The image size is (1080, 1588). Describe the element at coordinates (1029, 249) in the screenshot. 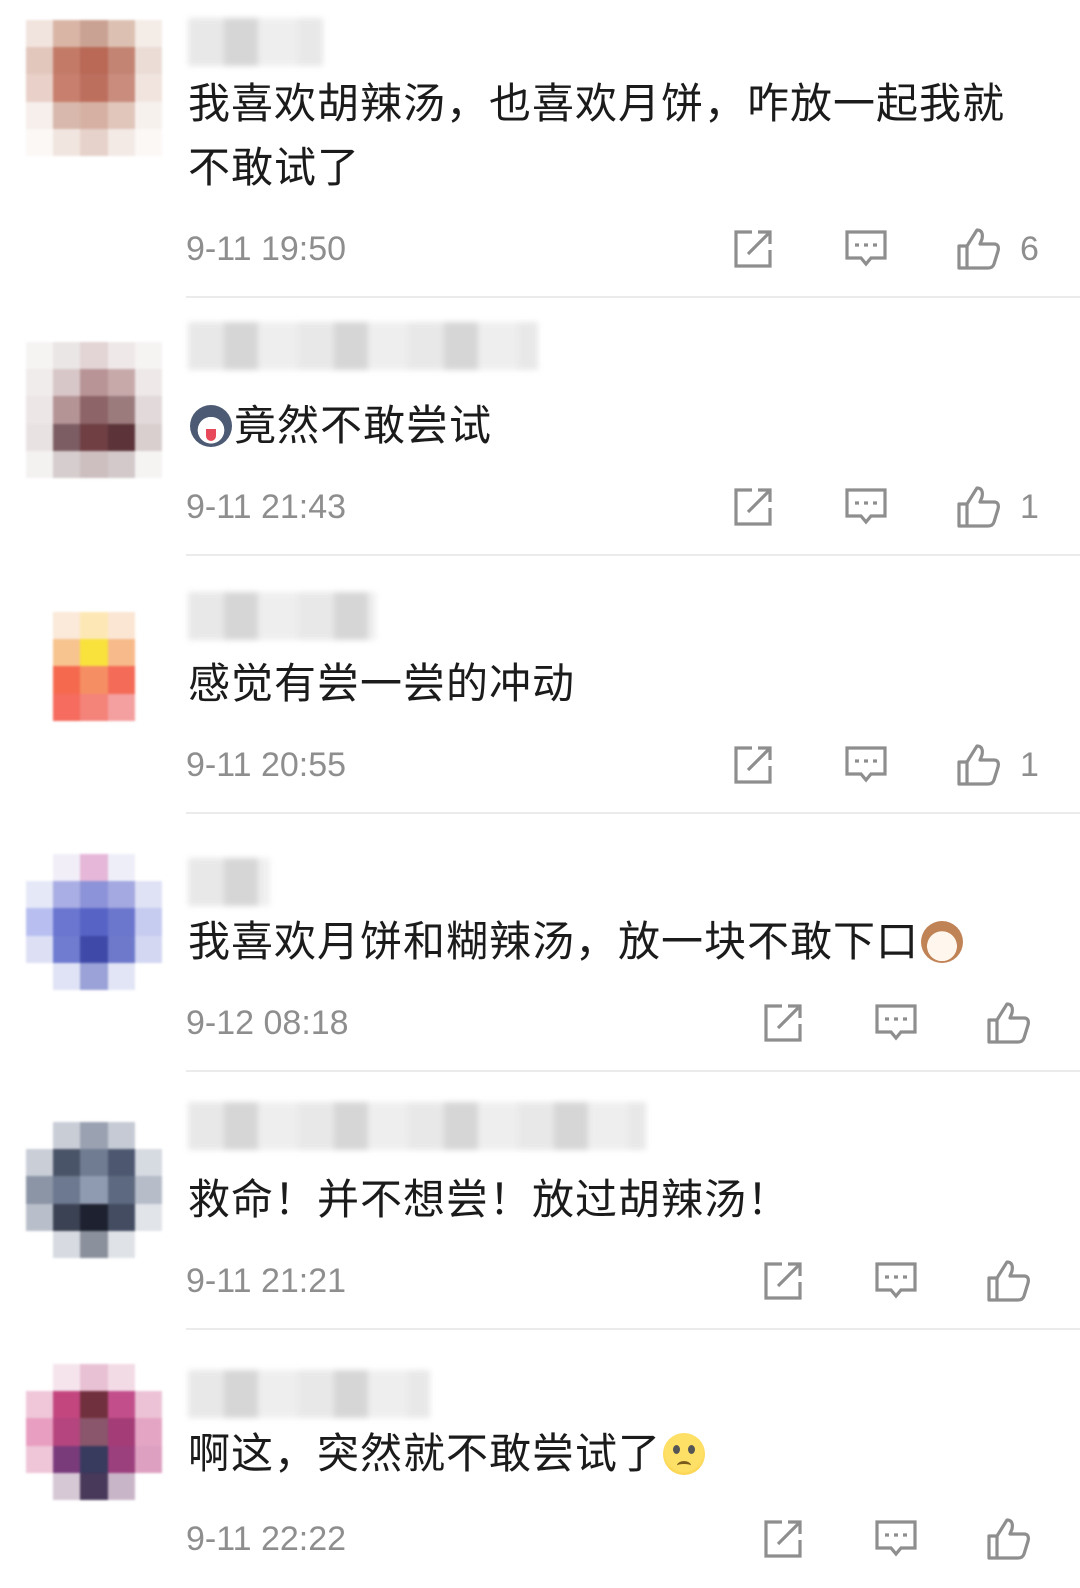

I see `like-count: 6` at that location.